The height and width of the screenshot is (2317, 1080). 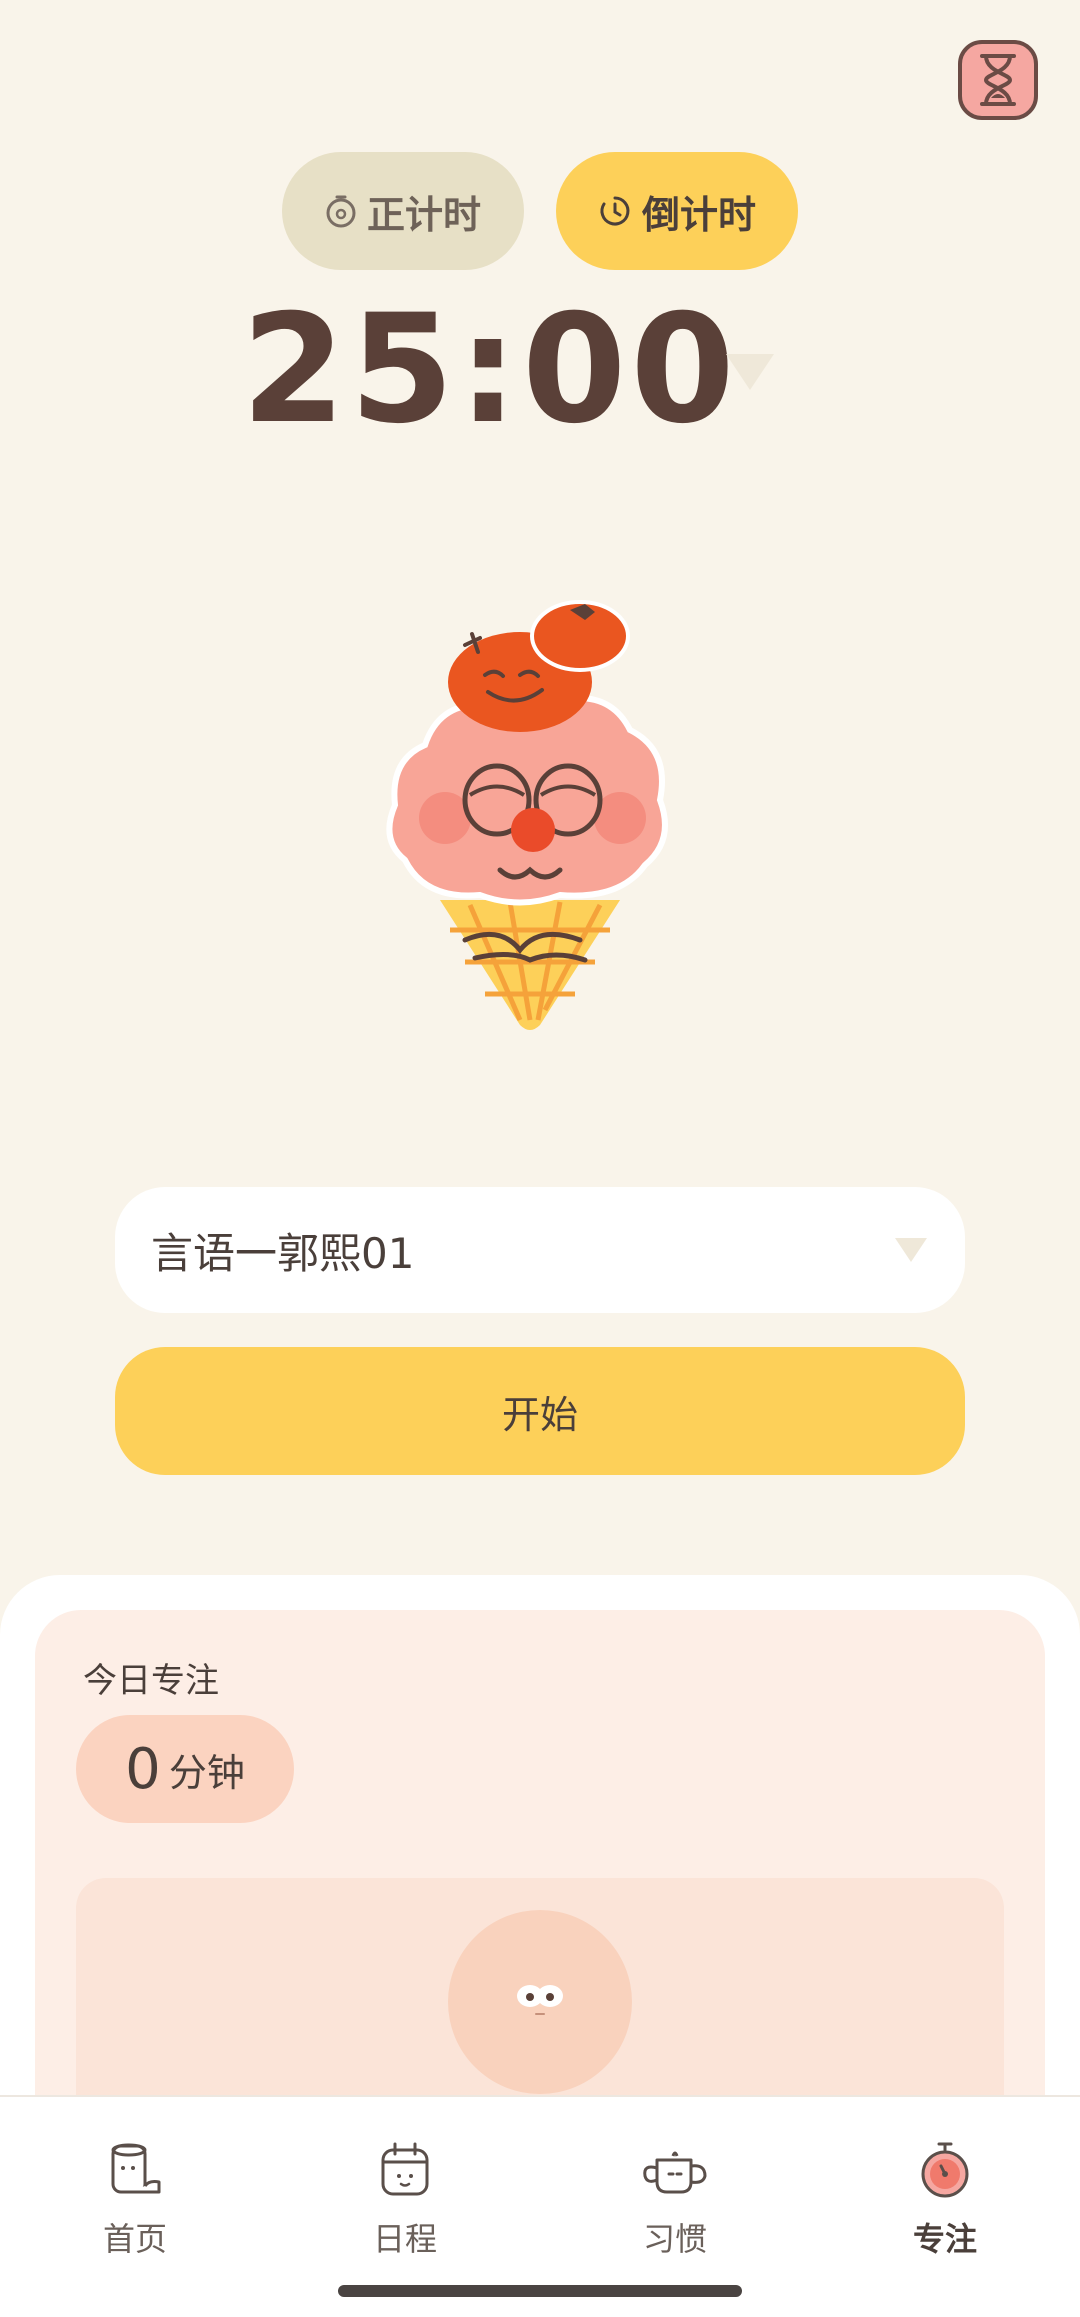 What do you see at coordinates (423, 214) in the screenshot?
I see `count-up-label: 正计时` at bounding box center [423, 214].